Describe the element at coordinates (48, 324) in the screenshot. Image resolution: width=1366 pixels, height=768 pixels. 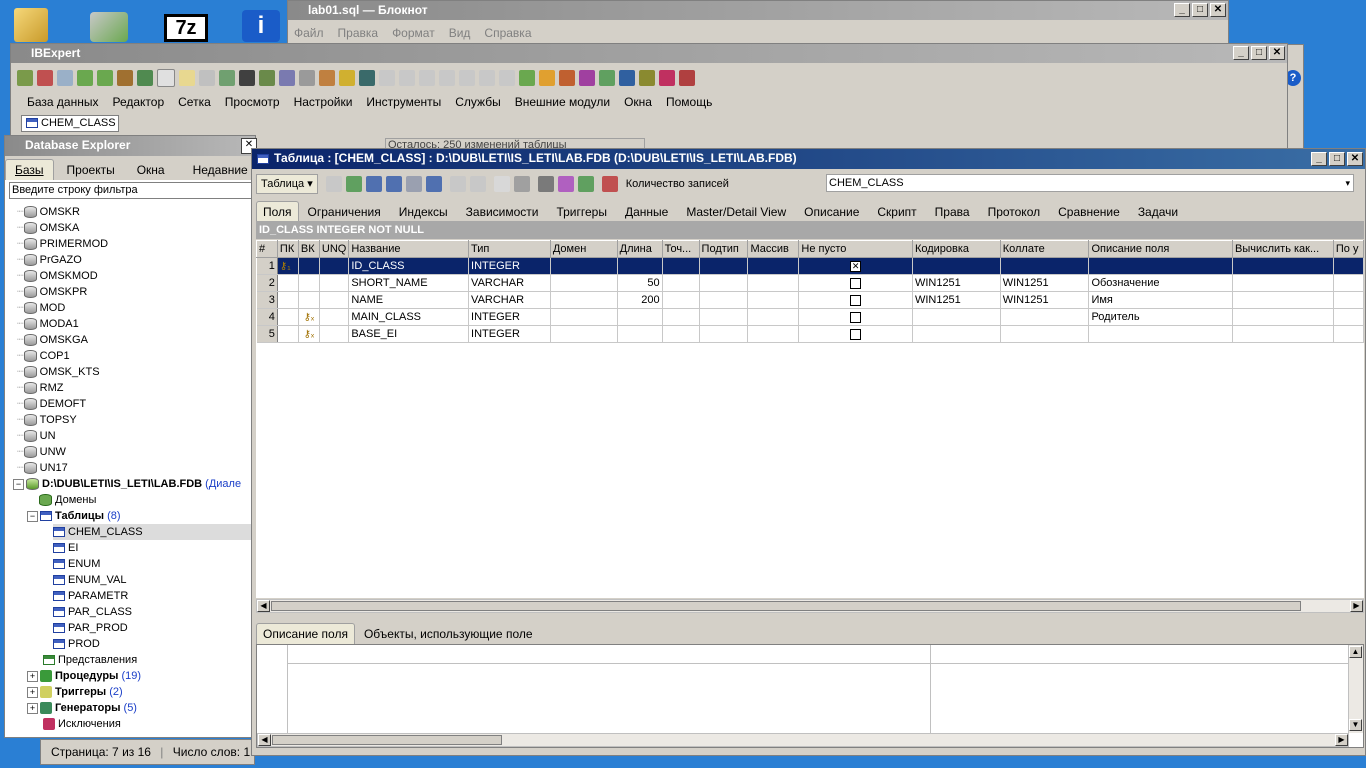
I see `tree-db-item: ┈ MODA1` at that location.